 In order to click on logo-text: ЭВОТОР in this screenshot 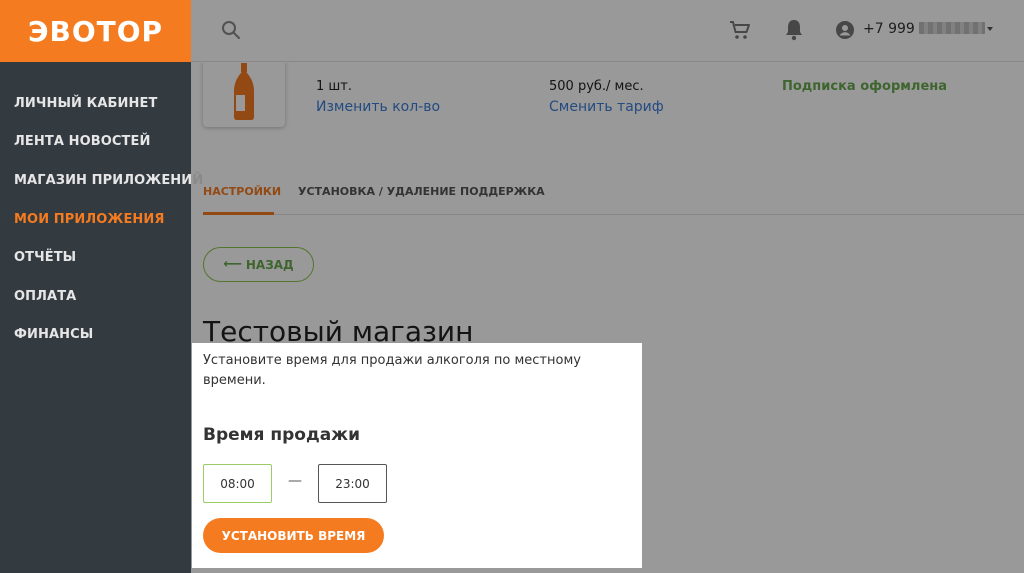, I will do `click(95, 31)`.